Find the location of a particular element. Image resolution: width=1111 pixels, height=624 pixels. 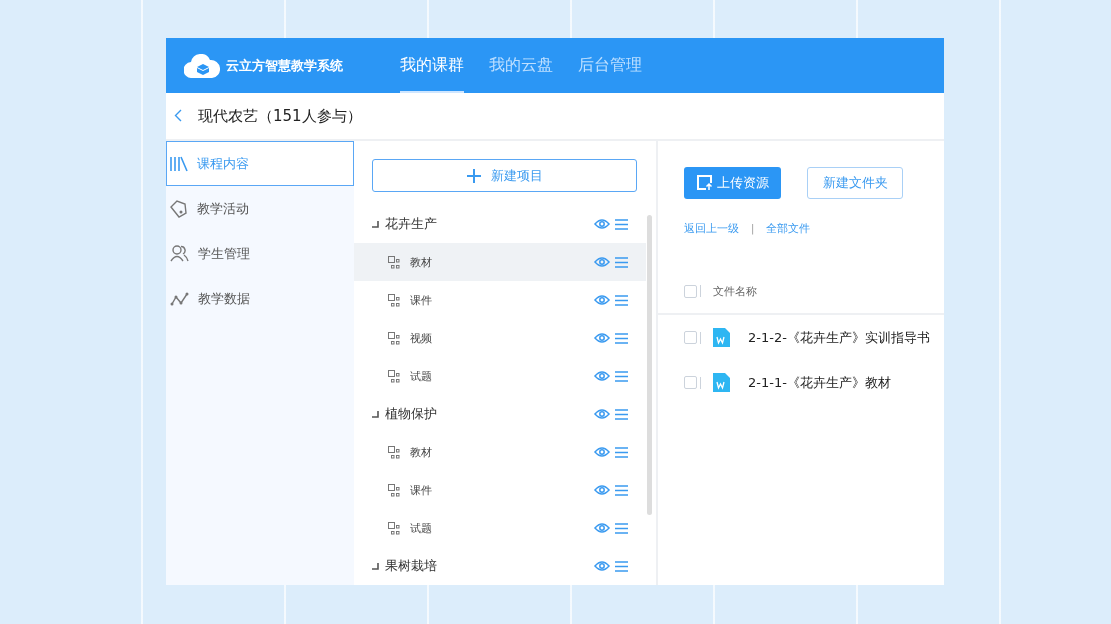

line-chart-icon is located at coordinates (179, 298).